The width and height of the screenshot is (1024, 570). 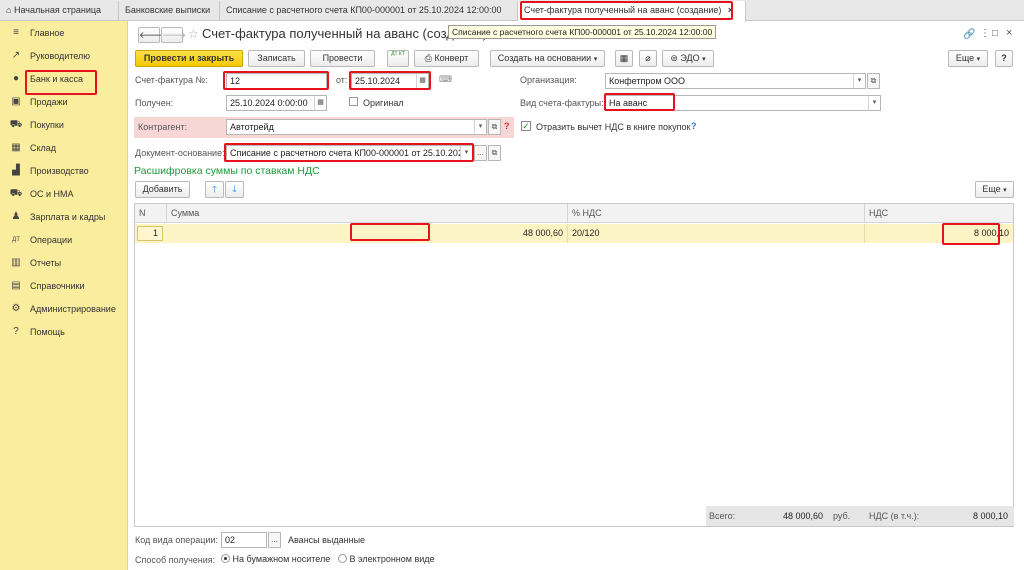 I want to click on home-icon: ⌂, so click(x=9, y=10).